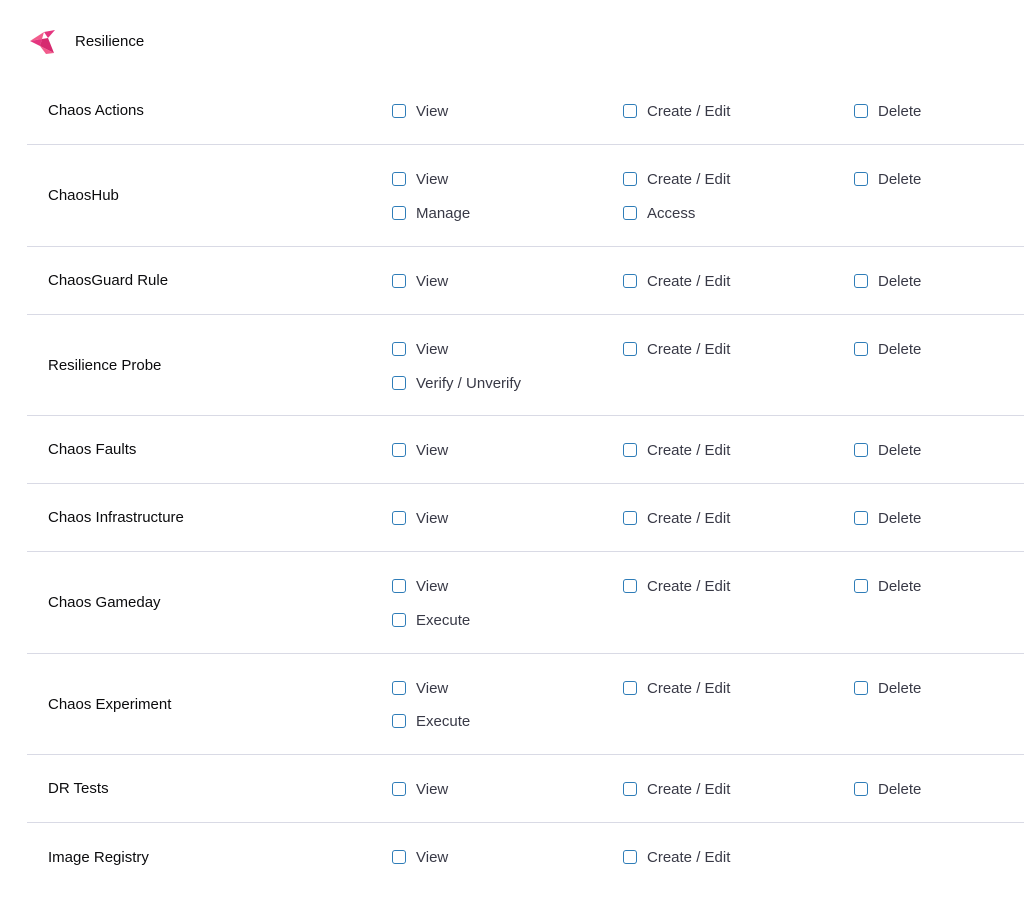 The image size is (1024, 910). I want to click on permission-row-dr-tests: DR Tests View Create / Edit Delete, so click(525, 789).